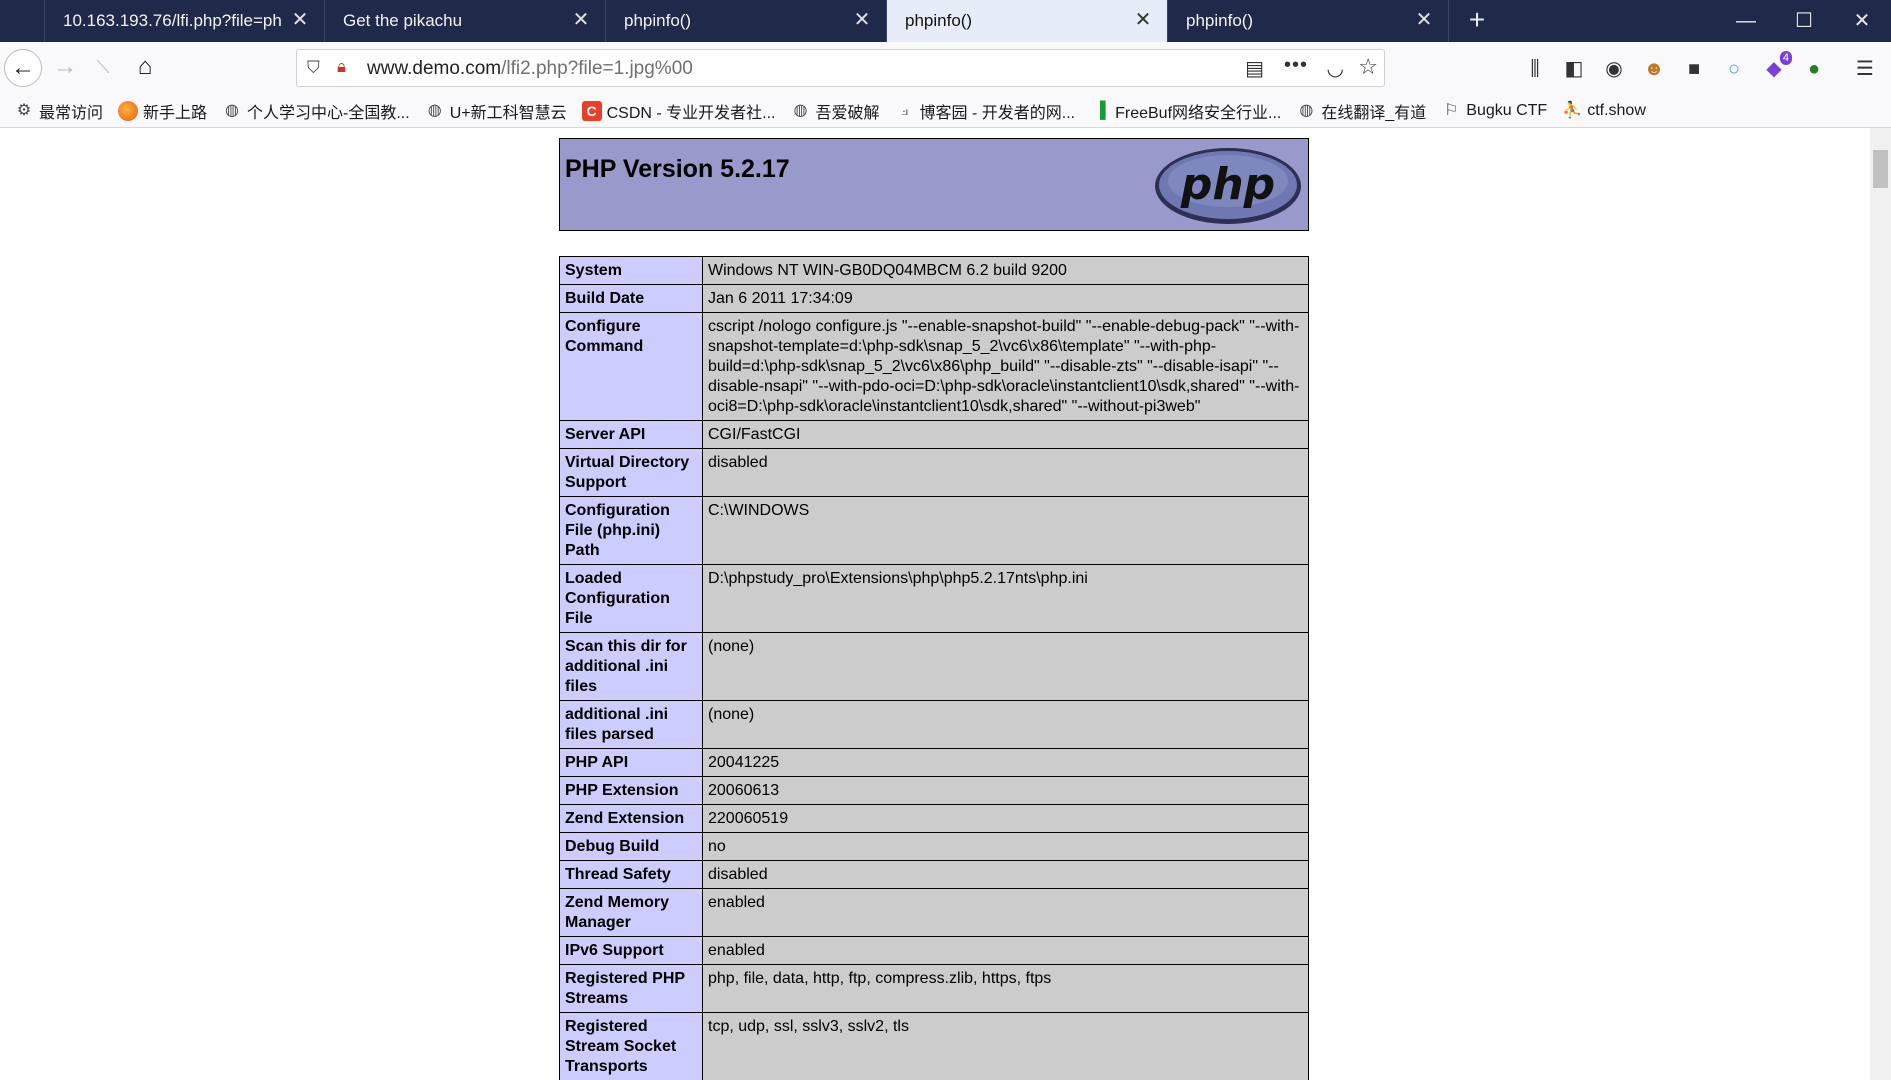  Describe the element at coordinates (1027, 21) in the screenshot. I see `tab-phpinfo-active: phpinfo() ✕` at that location.